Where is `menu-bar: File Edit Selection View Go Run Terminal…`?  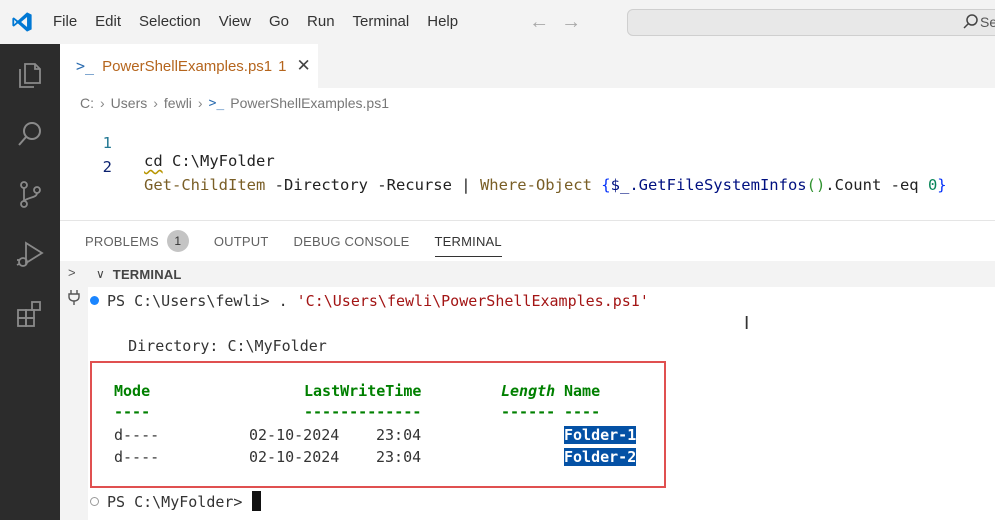 menu-bar: File Edit Selection View Go Run Terminal… is located at coordinates (255, 22).